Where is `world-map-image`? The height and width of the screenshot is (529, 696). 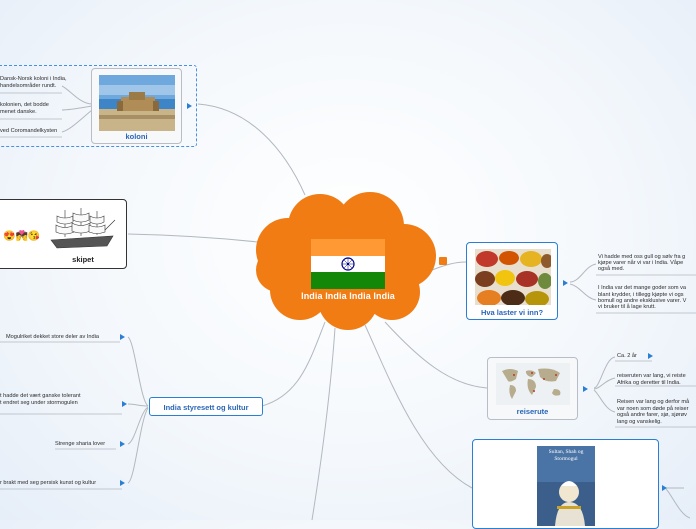 world-map-image is located at coordinates (533, 384).